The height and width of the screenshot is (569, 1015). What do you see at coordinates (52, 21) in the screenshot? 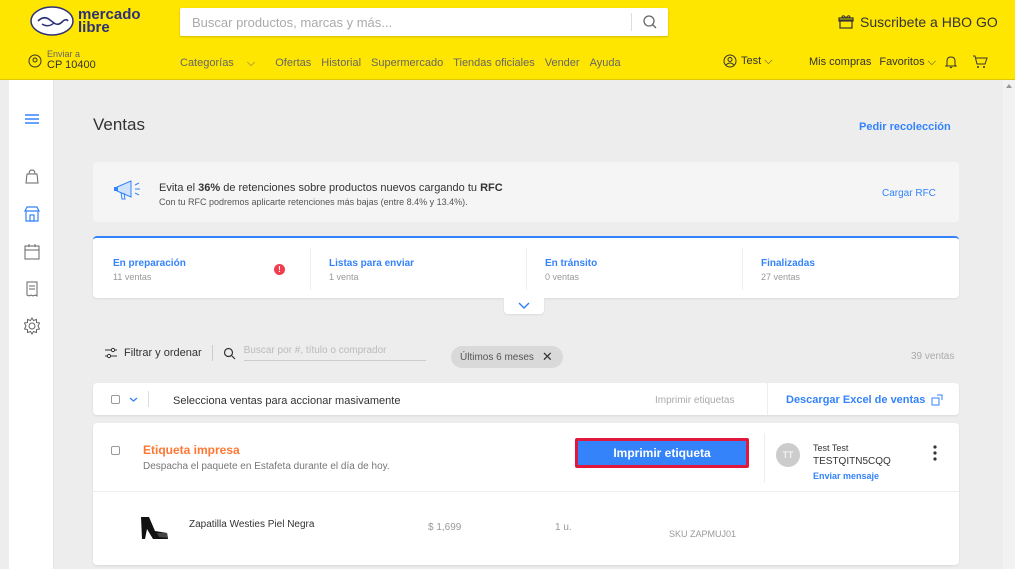
I see `handshake-logo-icon` at bounding box center [52, 21].